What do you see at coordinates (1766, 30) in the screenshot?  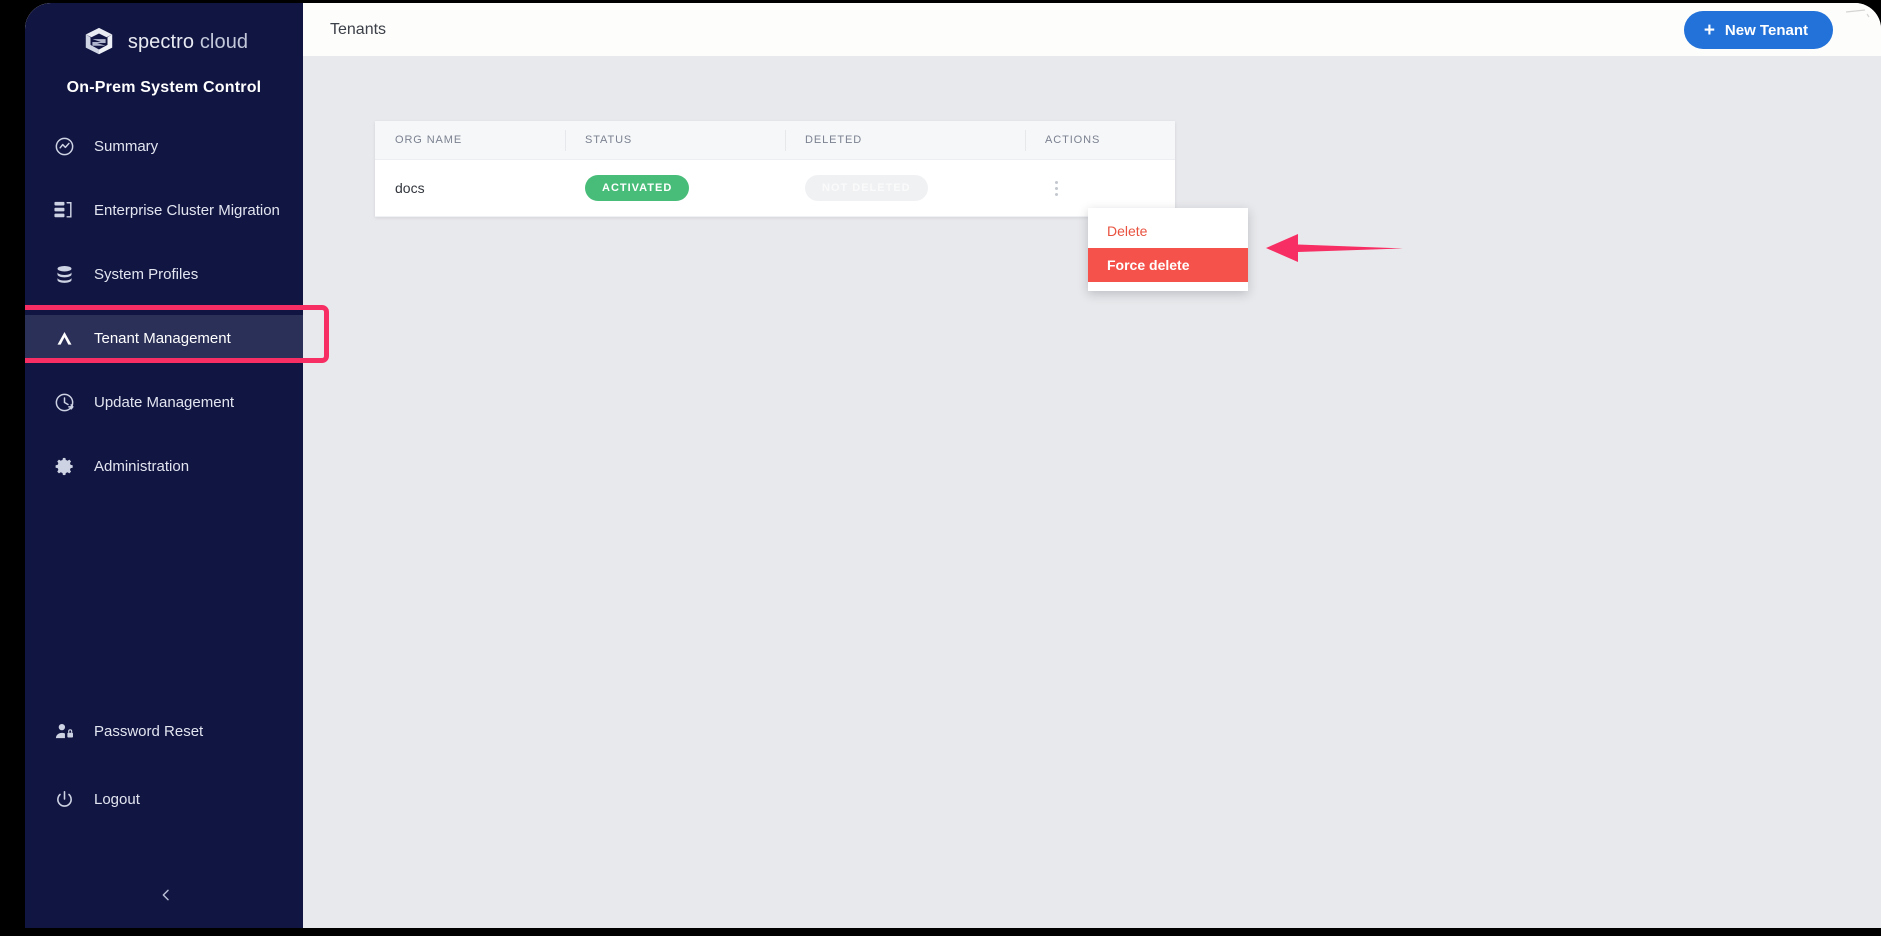 I see `new-tenant-label: New Tenant` at bounding box center [1766, 30].